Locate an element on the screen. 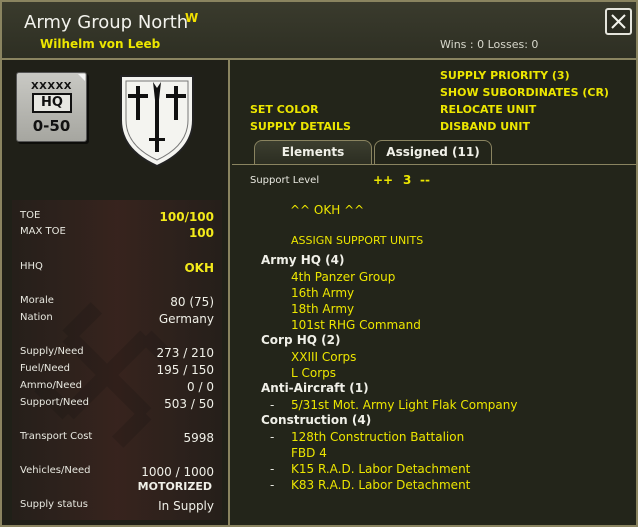 The image size is (638, 527). support-increase-button: ++ is located at coordinates (383, 180).